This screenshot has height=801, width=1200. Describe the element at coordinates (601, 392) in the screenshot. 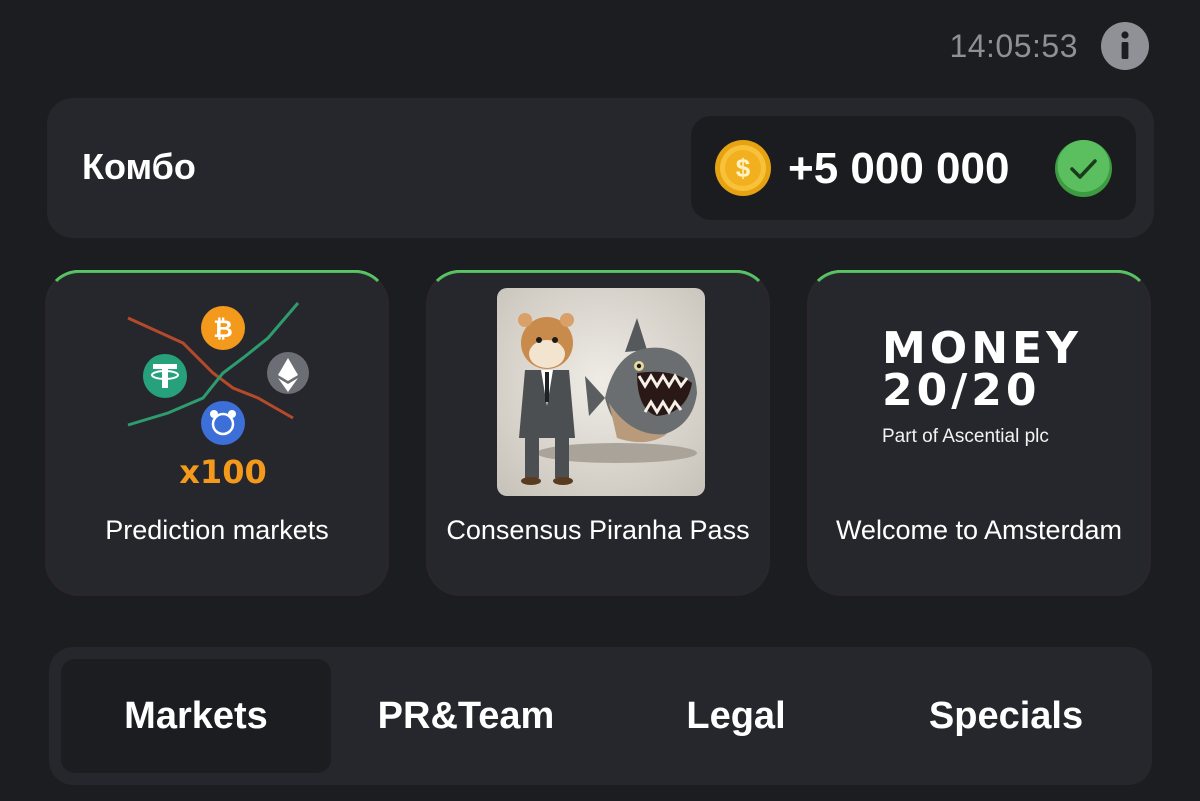

I see `hamster-piranha-image` at that location.